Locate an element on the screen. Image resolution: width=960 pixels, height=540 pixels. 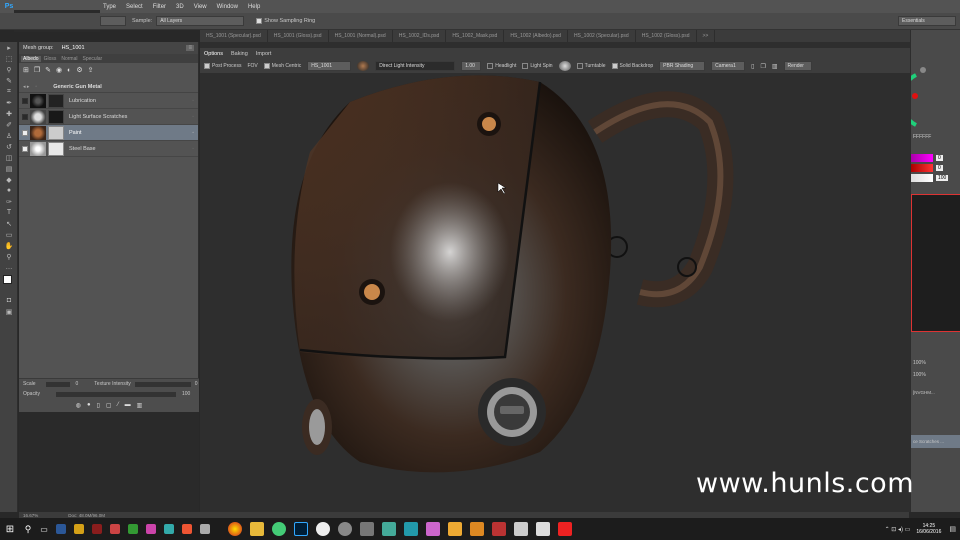
layer-row-scratches: Light Surface Scratches ◦ is located at coordinates (108, 117).